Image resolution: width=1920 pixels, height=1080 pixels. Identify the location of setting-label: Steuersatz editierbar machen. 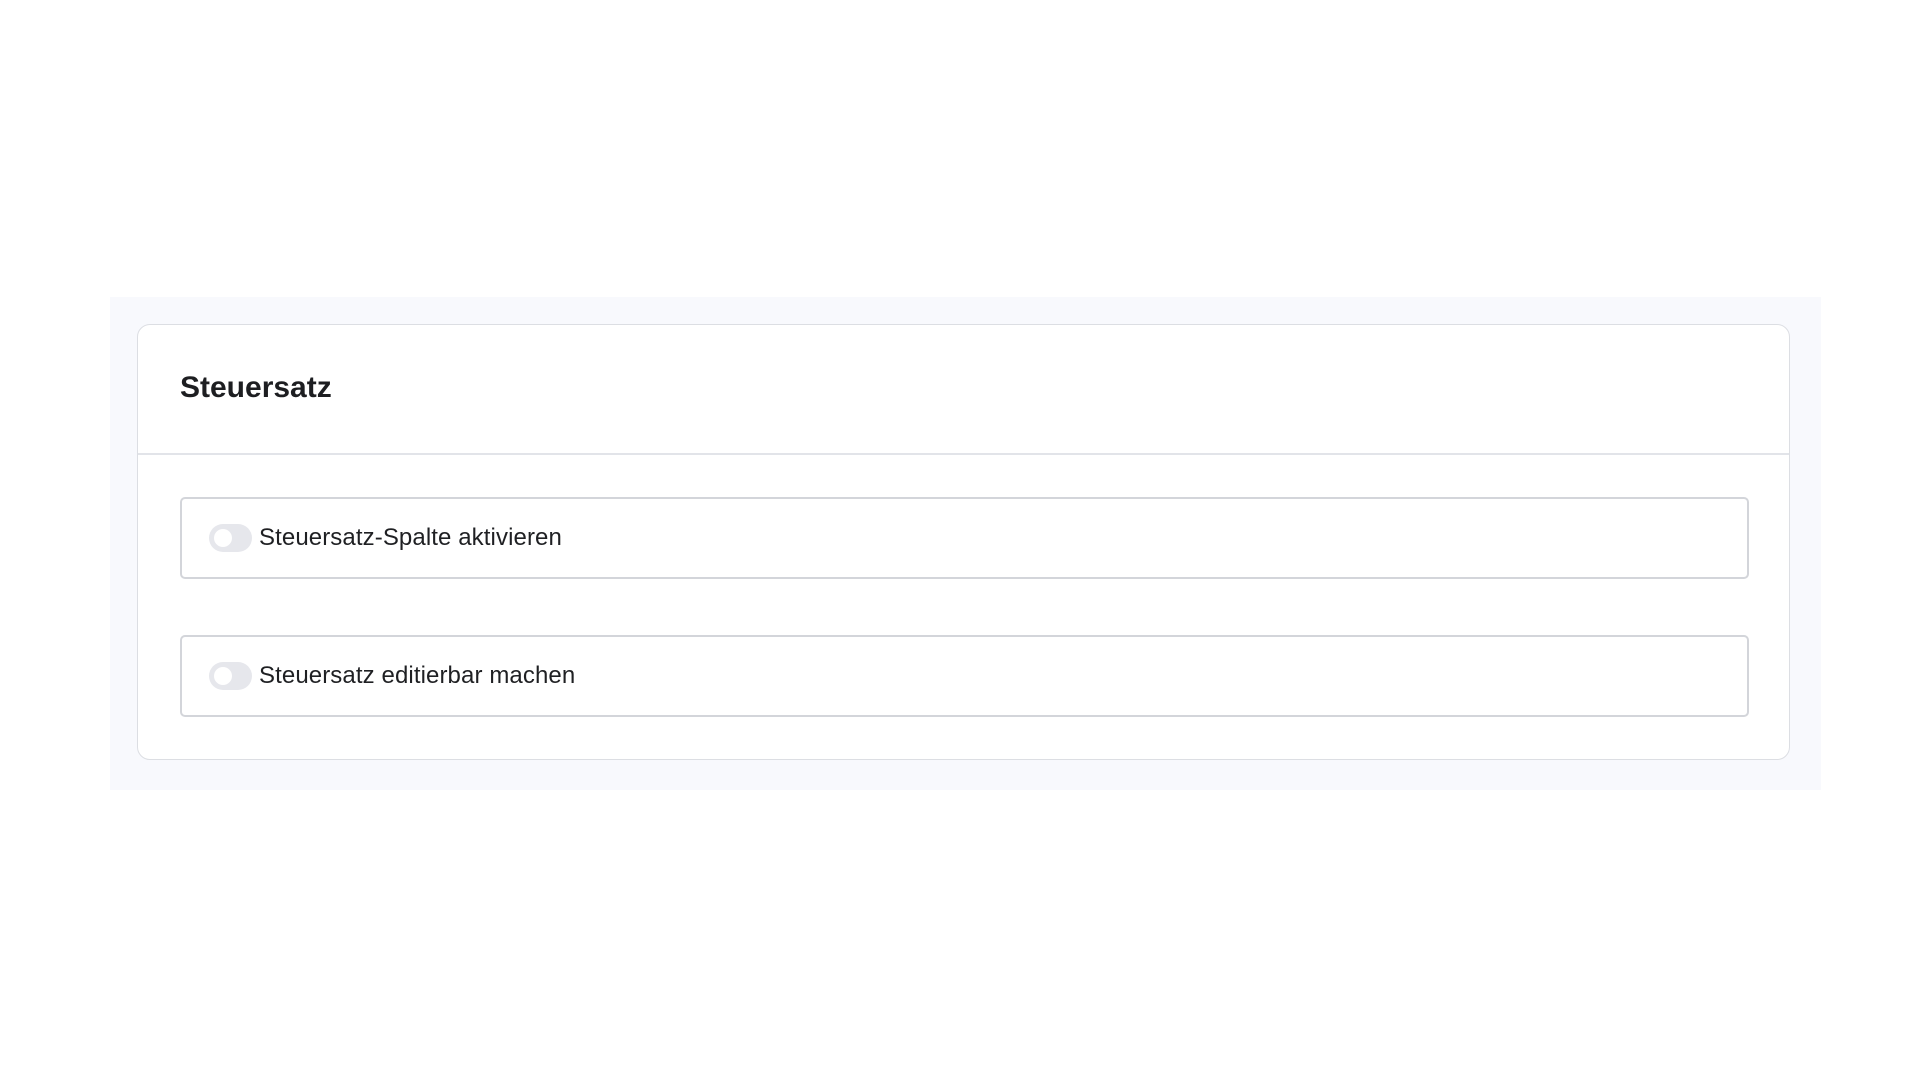
(417, 675).